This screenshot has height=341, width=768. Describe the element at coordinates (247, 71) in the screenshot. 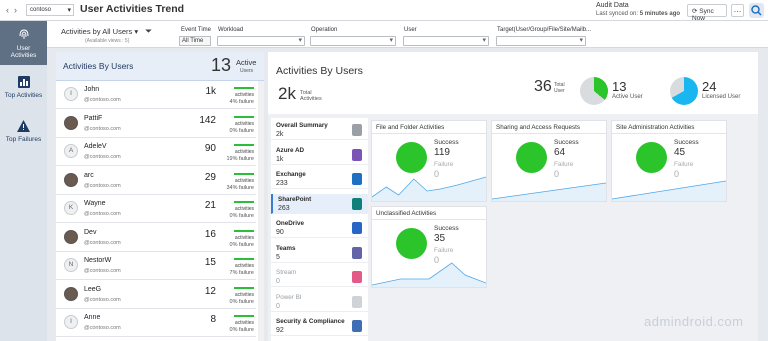

I see `active-users-label-2: Users` at that location.